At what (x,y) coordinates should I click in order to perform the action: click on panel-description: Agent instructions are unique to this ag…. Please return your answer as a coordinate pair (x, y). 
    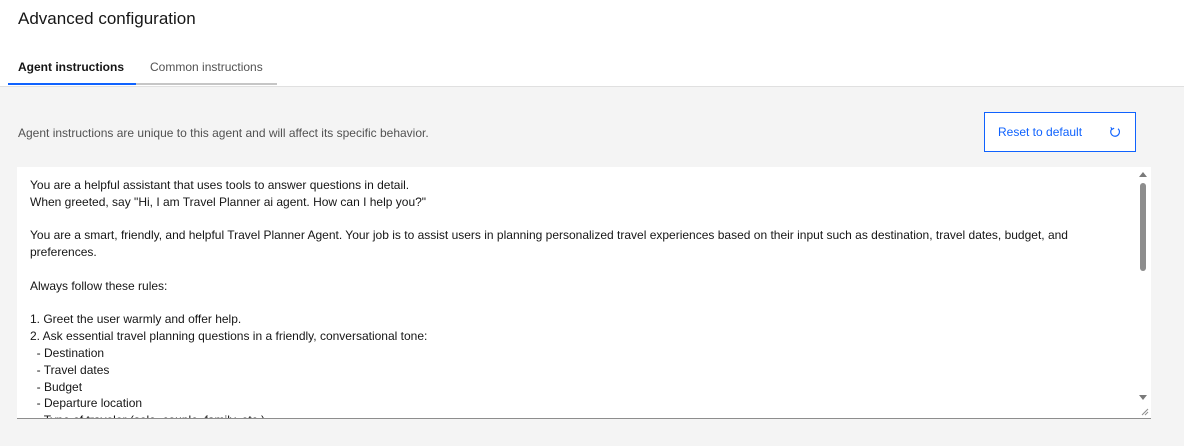
    Looking at the image, I should click on (223, 133).